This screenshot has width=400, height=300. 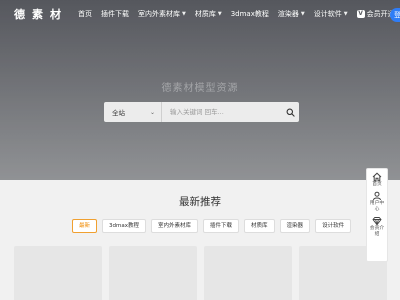 I want to click on logo-char: 德, so click(x=20, y=14).